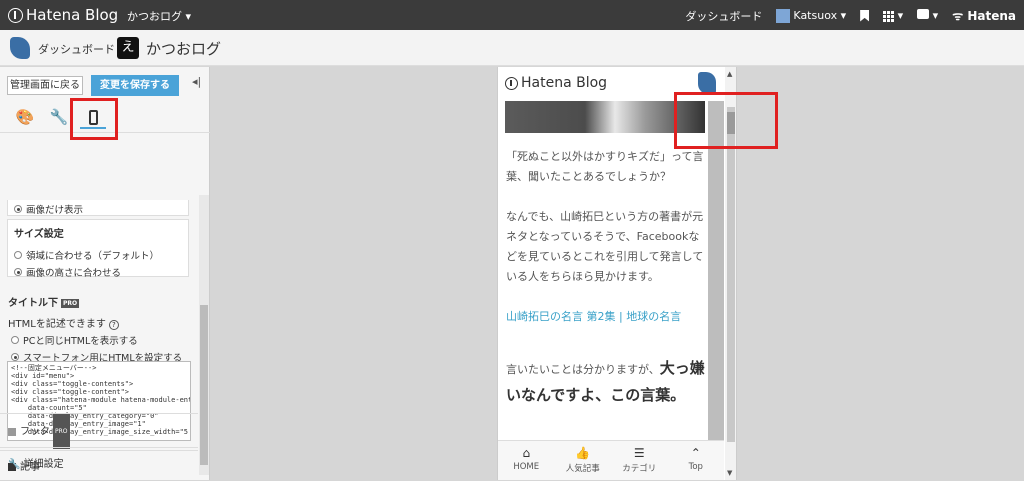  I want to click on scroll-down-arrow-icon: ▼, so click(729, 473).